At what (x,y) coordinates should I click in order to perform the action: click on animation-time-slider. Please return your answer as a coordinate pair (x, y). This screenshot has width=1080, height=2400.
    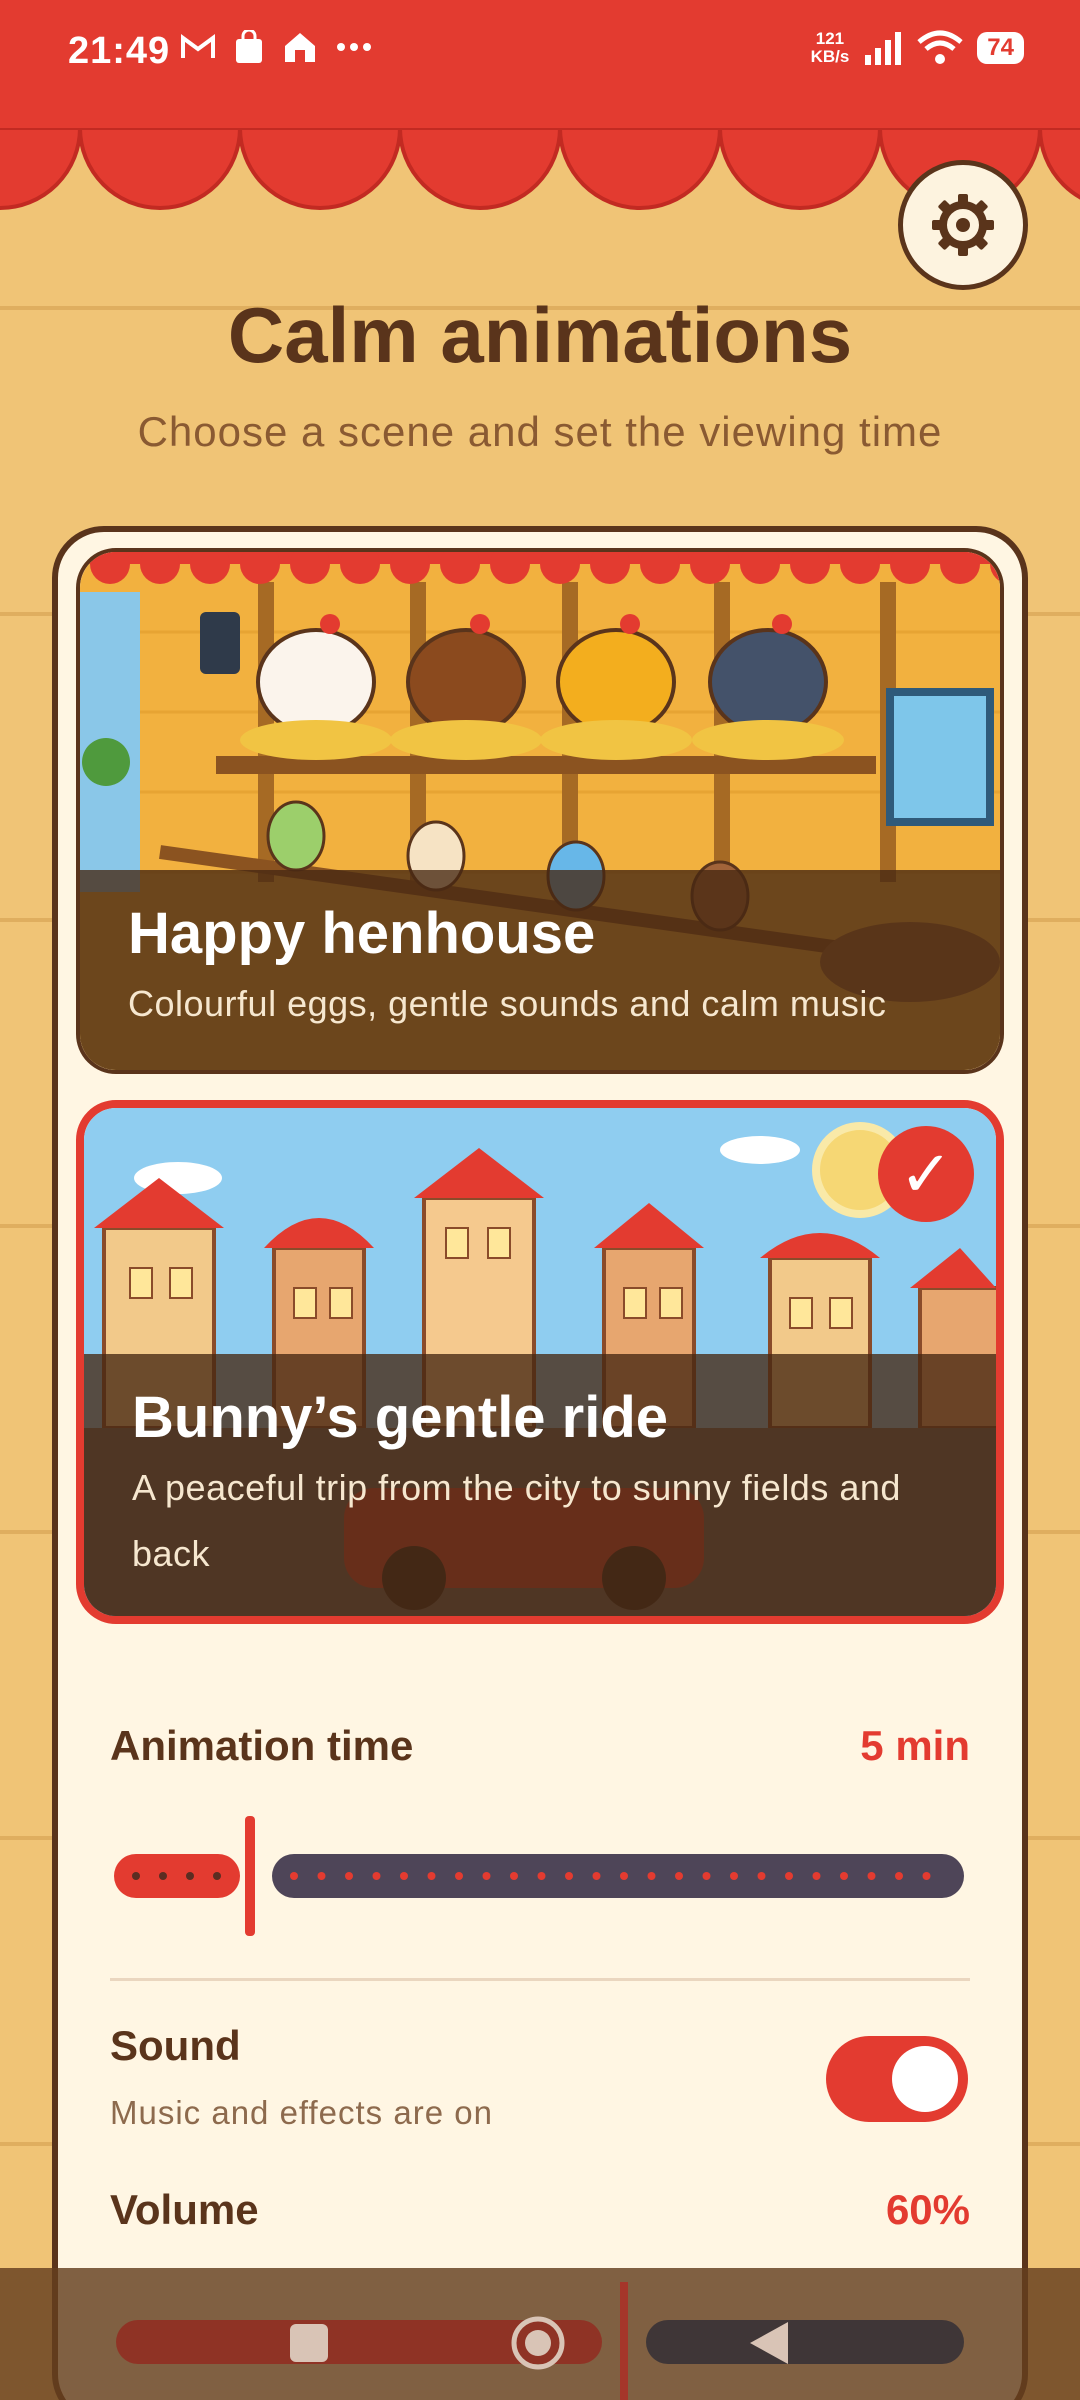
    Looking at the image, I should click on (539, 1876).